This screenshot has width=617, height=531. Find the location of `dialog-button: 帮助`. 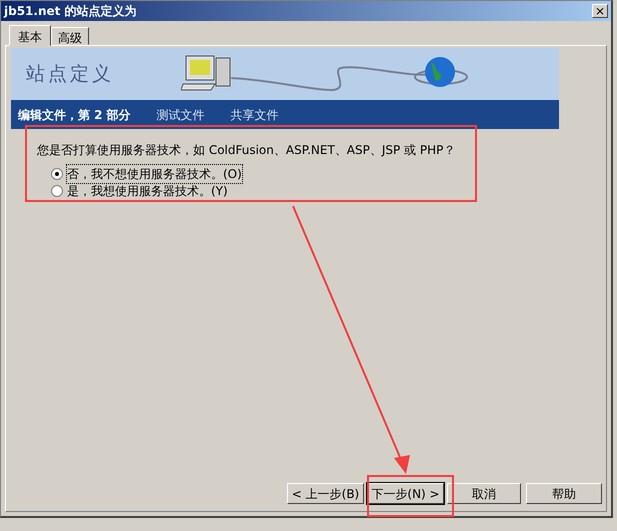

dialog-button: 帮助 is located at coordinates (564, 493).